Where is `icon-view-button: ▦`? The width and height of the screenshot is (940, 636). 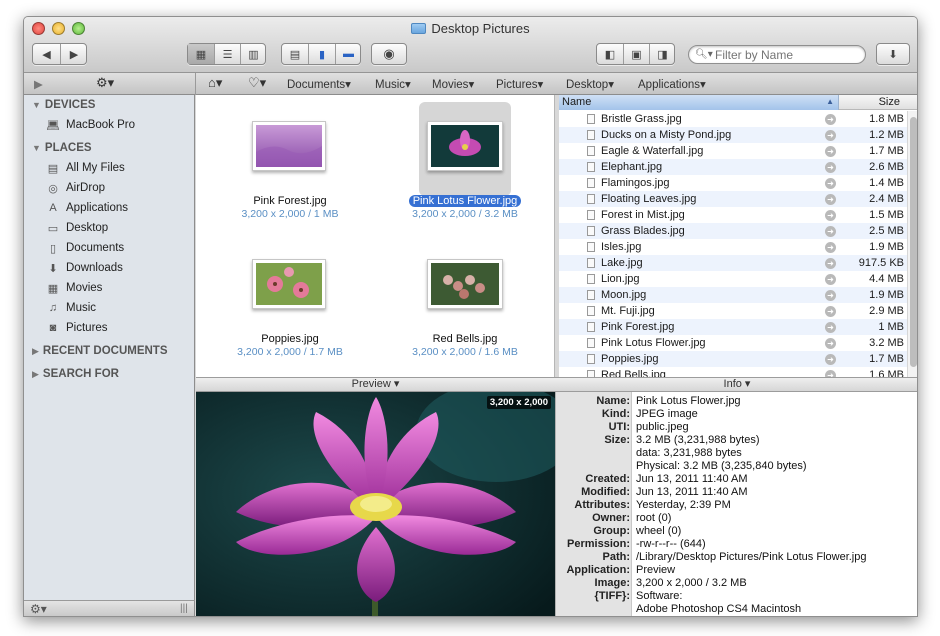 icon-view-button: ▦ is located at coordinates (201, 54).